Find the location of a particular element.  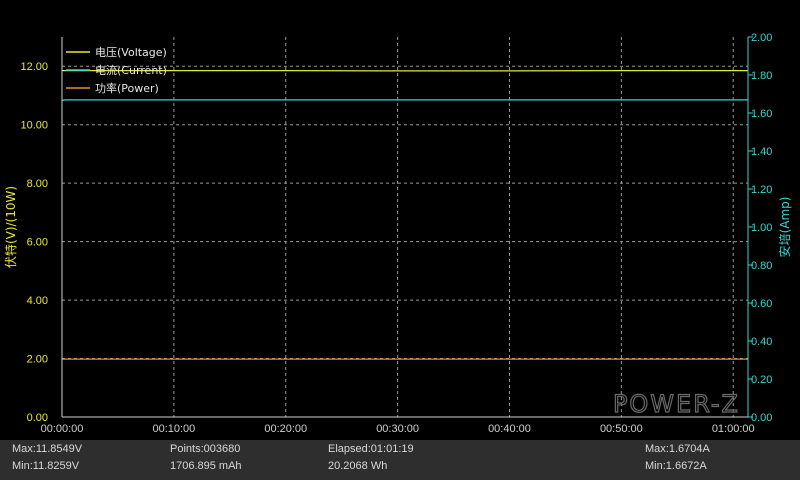

y-right-tick-label: 0.40 is located at coordinates (761, 342).